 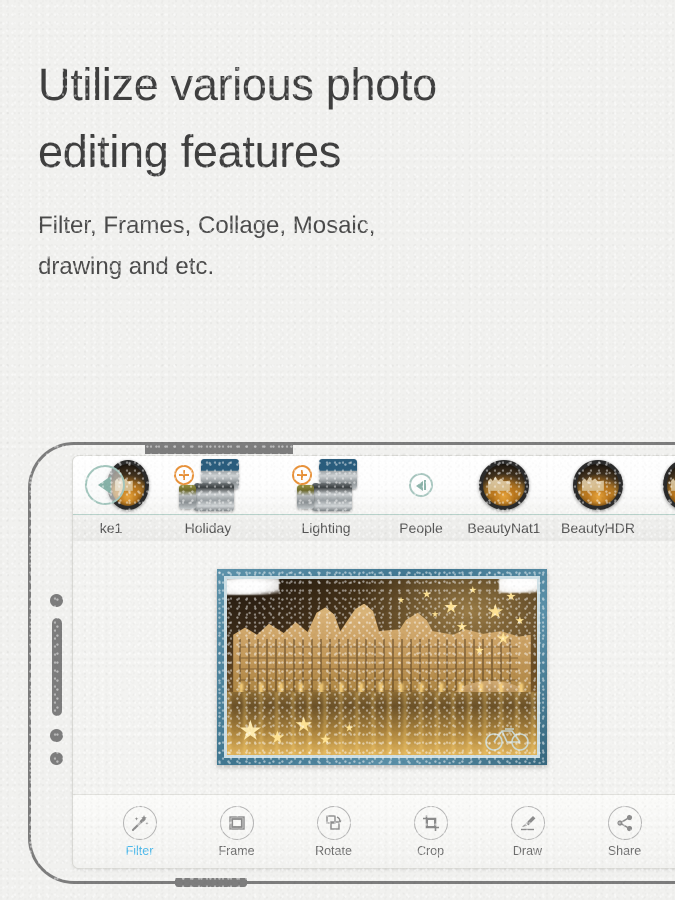 What do you see at coordinates (527, 850) in the screenshot?
I see `toolbar-label-draw: Draw` at bounding box center [527, 850].